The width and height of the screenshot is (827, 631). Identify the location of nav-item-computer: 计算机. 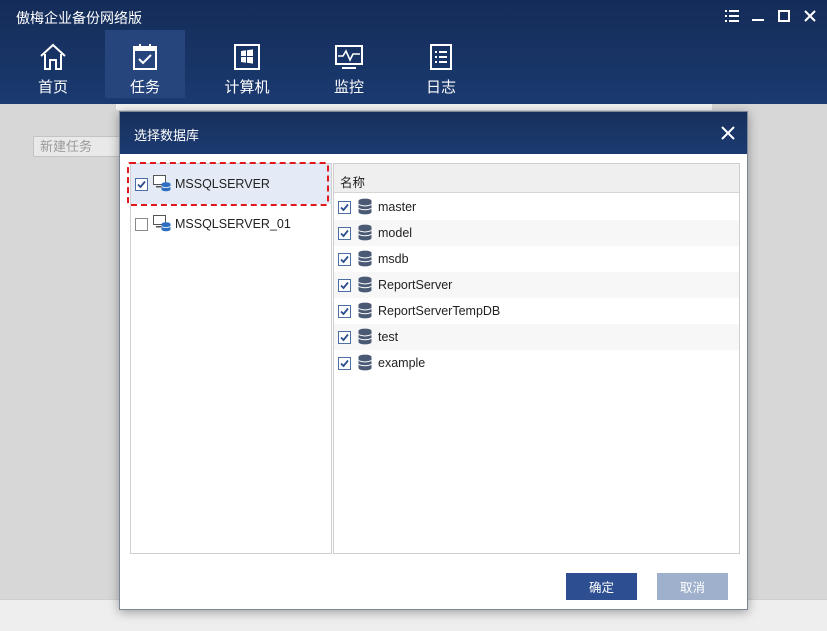
(247, 64).